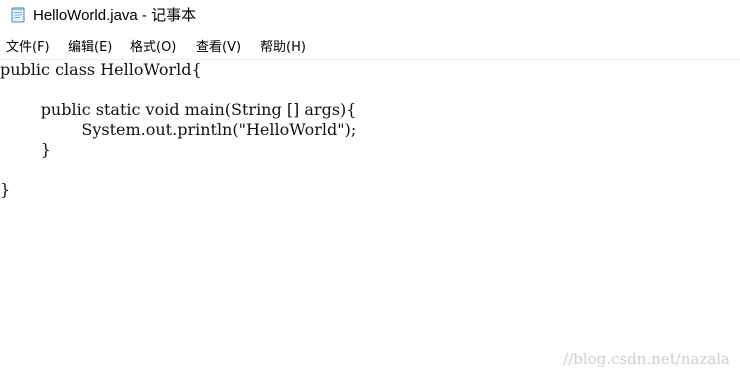 This screenshot has height=381, width=740. Describe the element at coordinates (370, 48) in the screenshot. I see `menu-bar: 文件(F) 编辑(E) 格式(O) 查看(V) 帮助(H)` at that location.